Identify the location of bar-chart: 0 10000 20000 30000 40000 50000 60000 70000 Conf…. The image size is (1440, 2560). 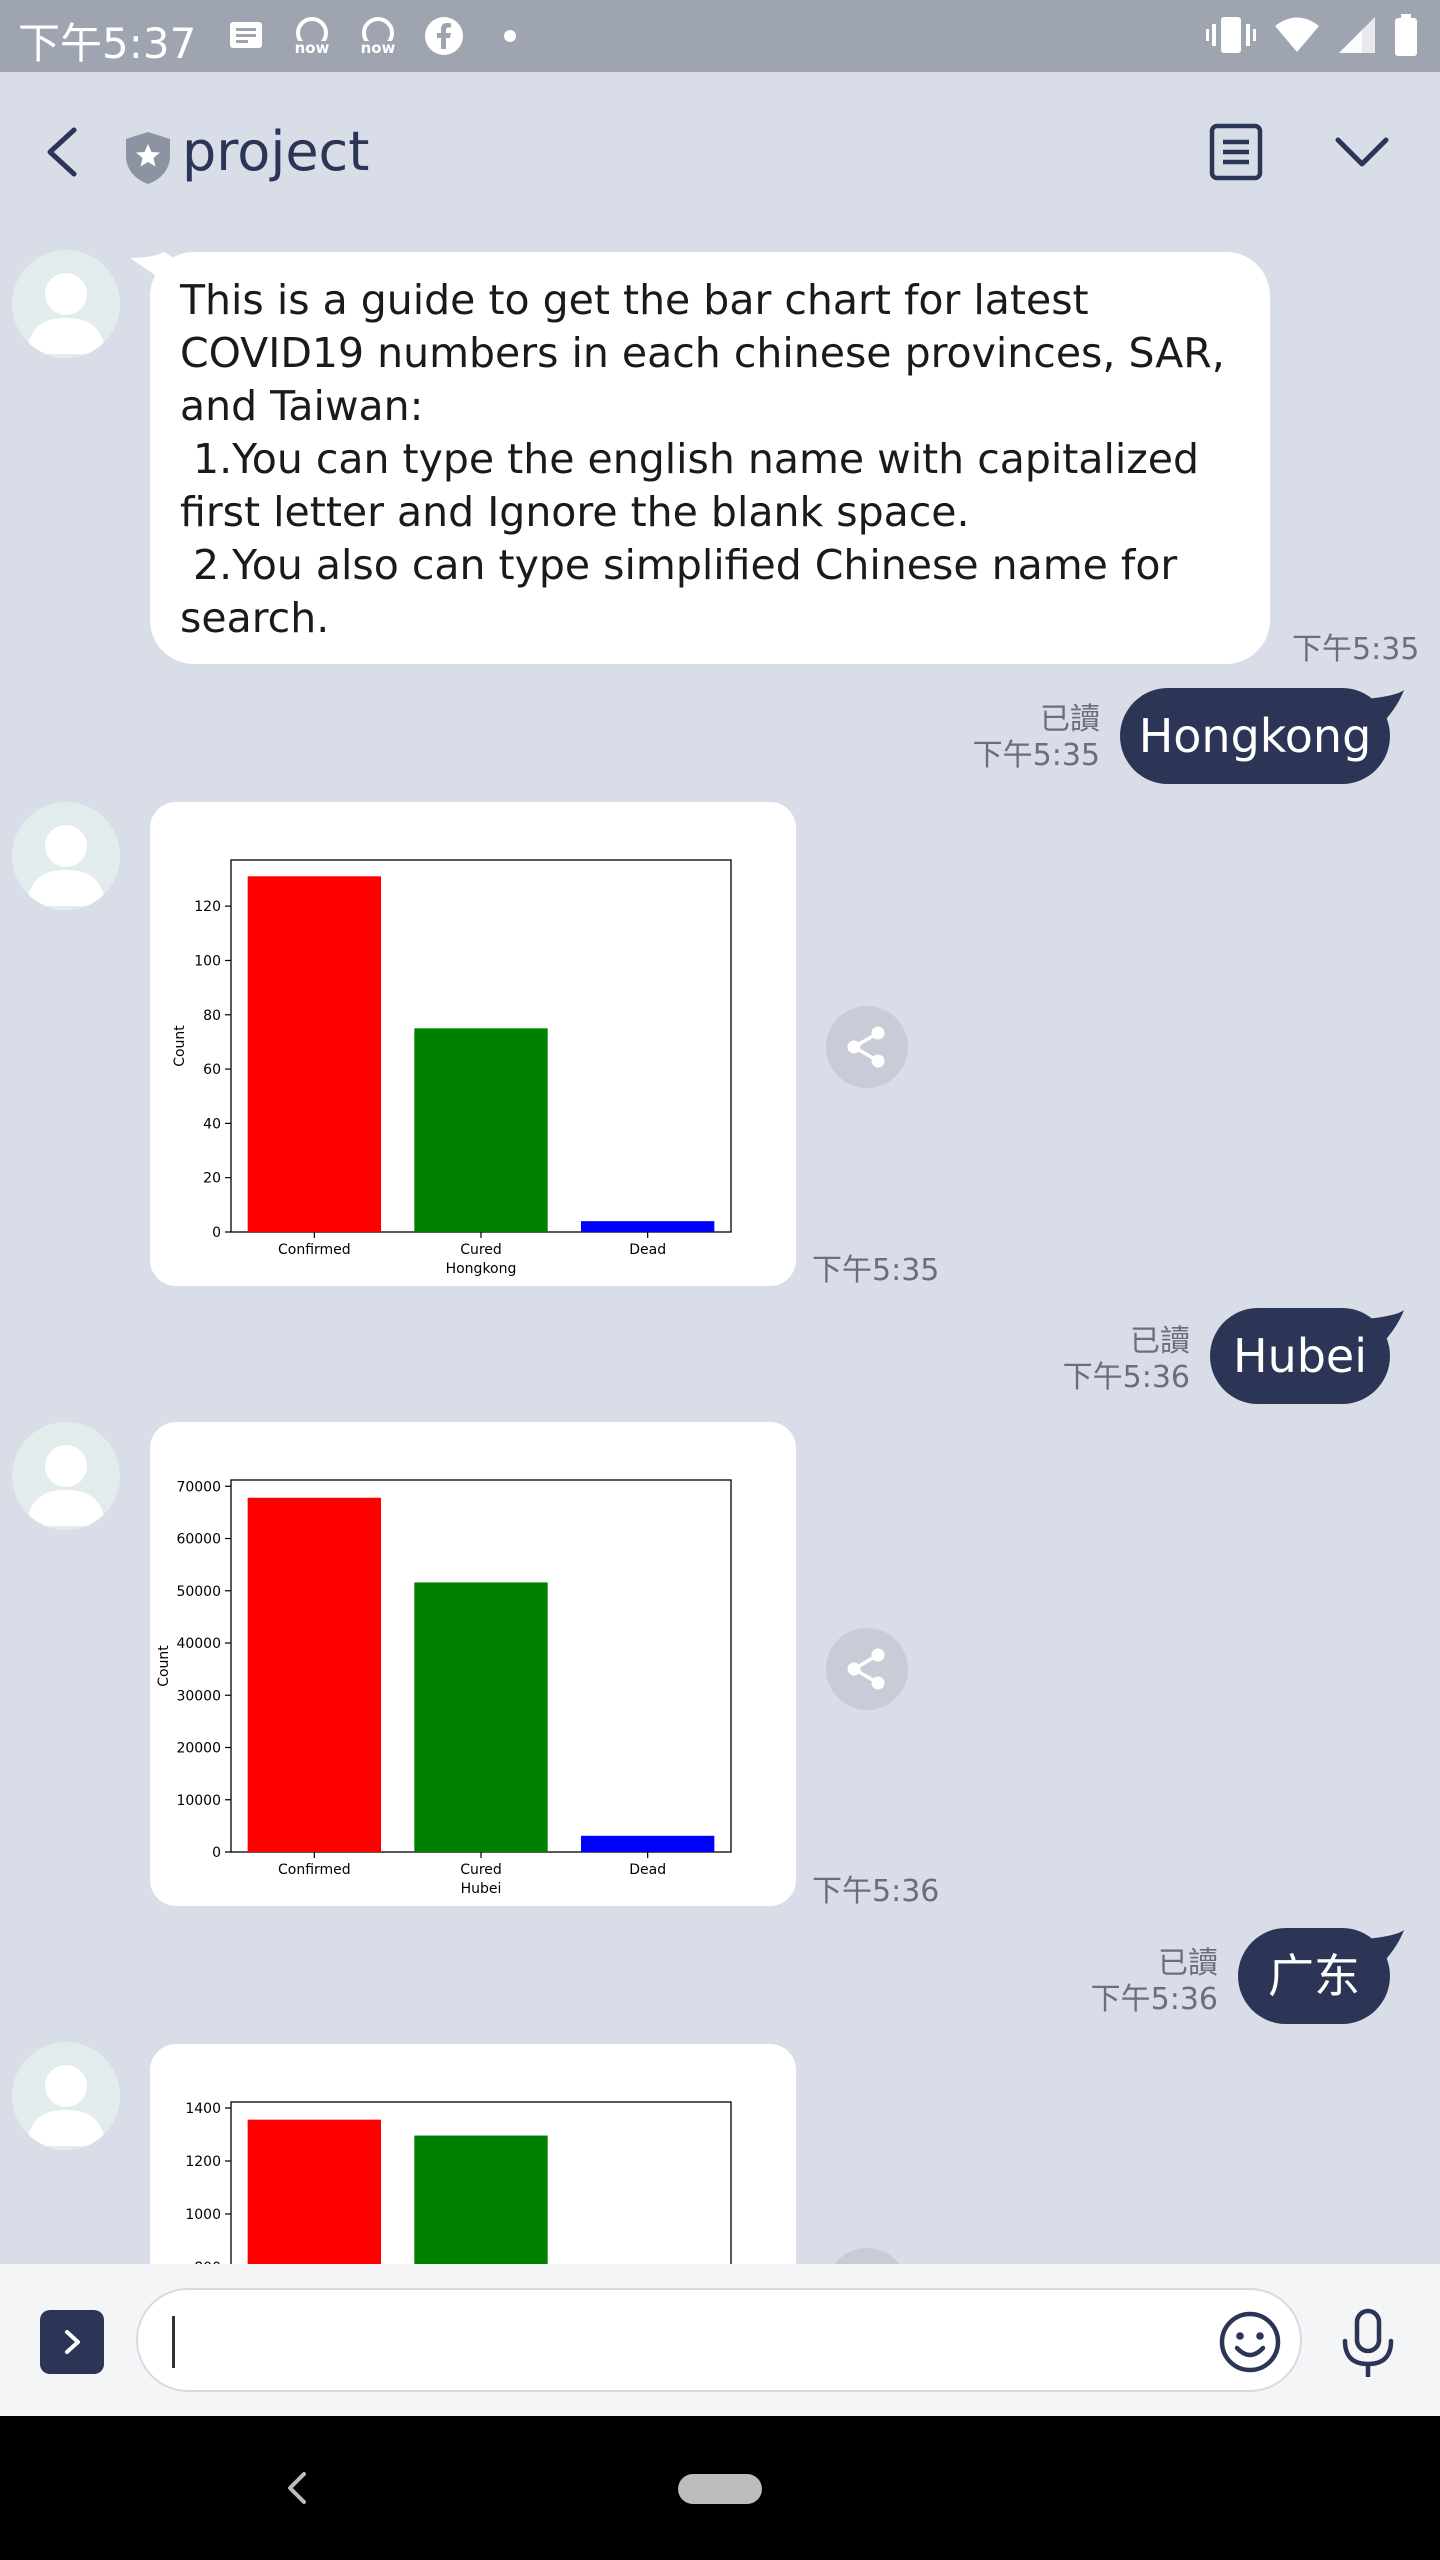
(444, 1688).